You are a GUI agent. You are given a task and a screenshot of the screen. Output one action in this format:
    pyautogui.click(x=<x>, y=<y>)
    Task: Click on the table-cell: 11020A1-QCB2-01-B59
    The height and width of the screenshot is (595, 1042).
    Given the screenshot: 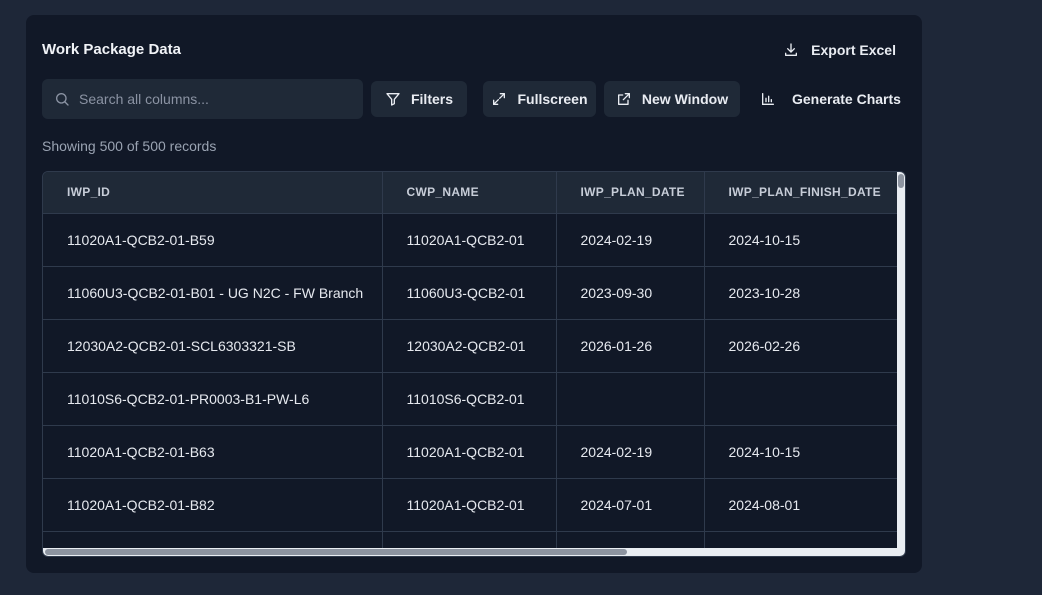 What is the action you would take?
    pyautogui.click(x=213, y=240)
    